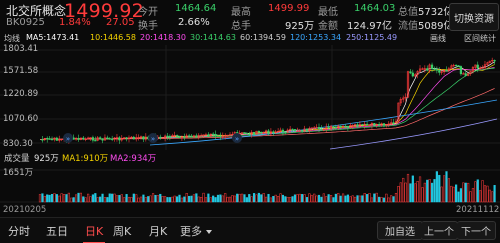 The width and height of the screenshot is (500, 243). What do you see at coordinates (133, 159) in the screenshot?
I see `volume-ma2: MA2:934万` at bounding box center [133, 159].